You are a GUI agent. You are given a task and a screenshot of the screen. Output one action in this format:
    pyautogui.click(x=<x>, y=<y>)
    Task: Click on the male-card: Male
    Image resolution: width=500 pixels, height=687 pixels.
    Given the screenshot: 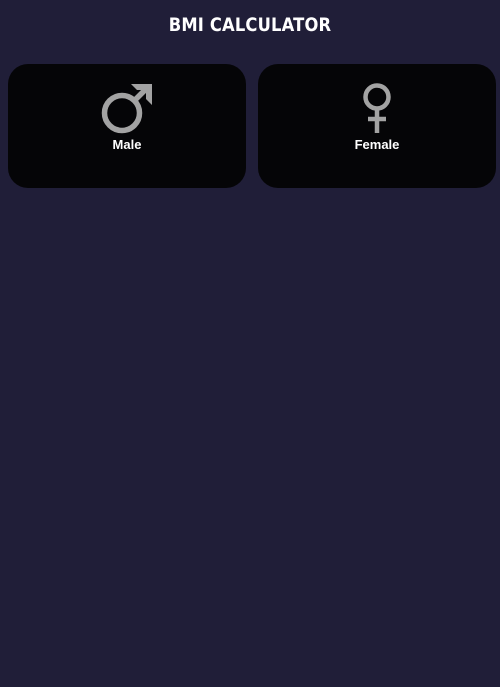 What is the action you would take?
    pyautogui.click(x=127, y=126)
    